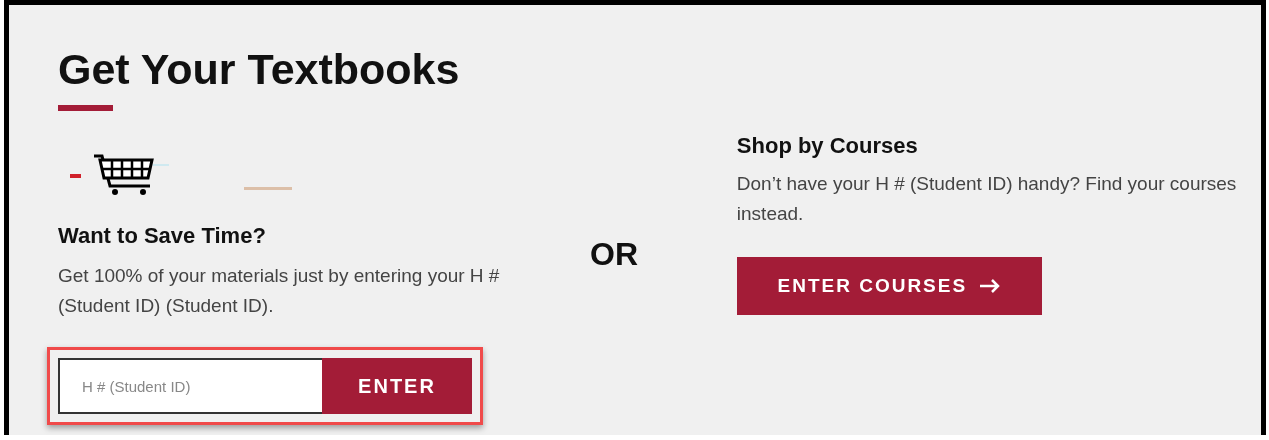  I want to click on or-text: OR, so click(615, 255).